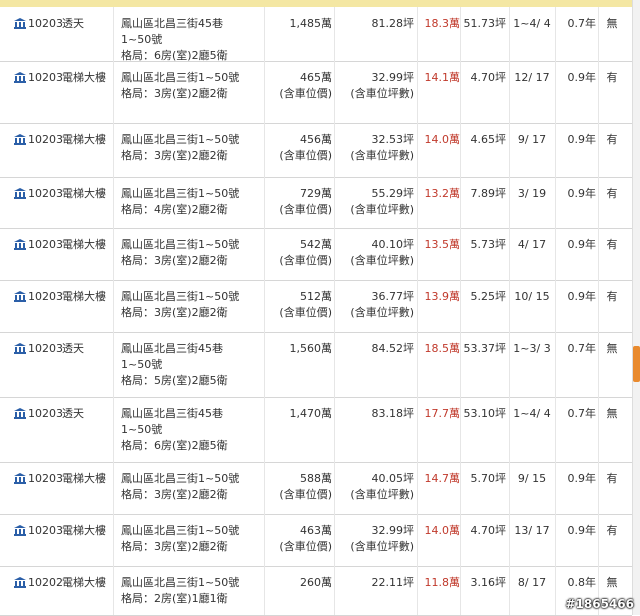 The height and width of the screenshot is (616, 640). What do you see at coordinates (300, 349) in the screenshot?
I see `price-cell: 1,560萬` at bounding box center [300, 349].